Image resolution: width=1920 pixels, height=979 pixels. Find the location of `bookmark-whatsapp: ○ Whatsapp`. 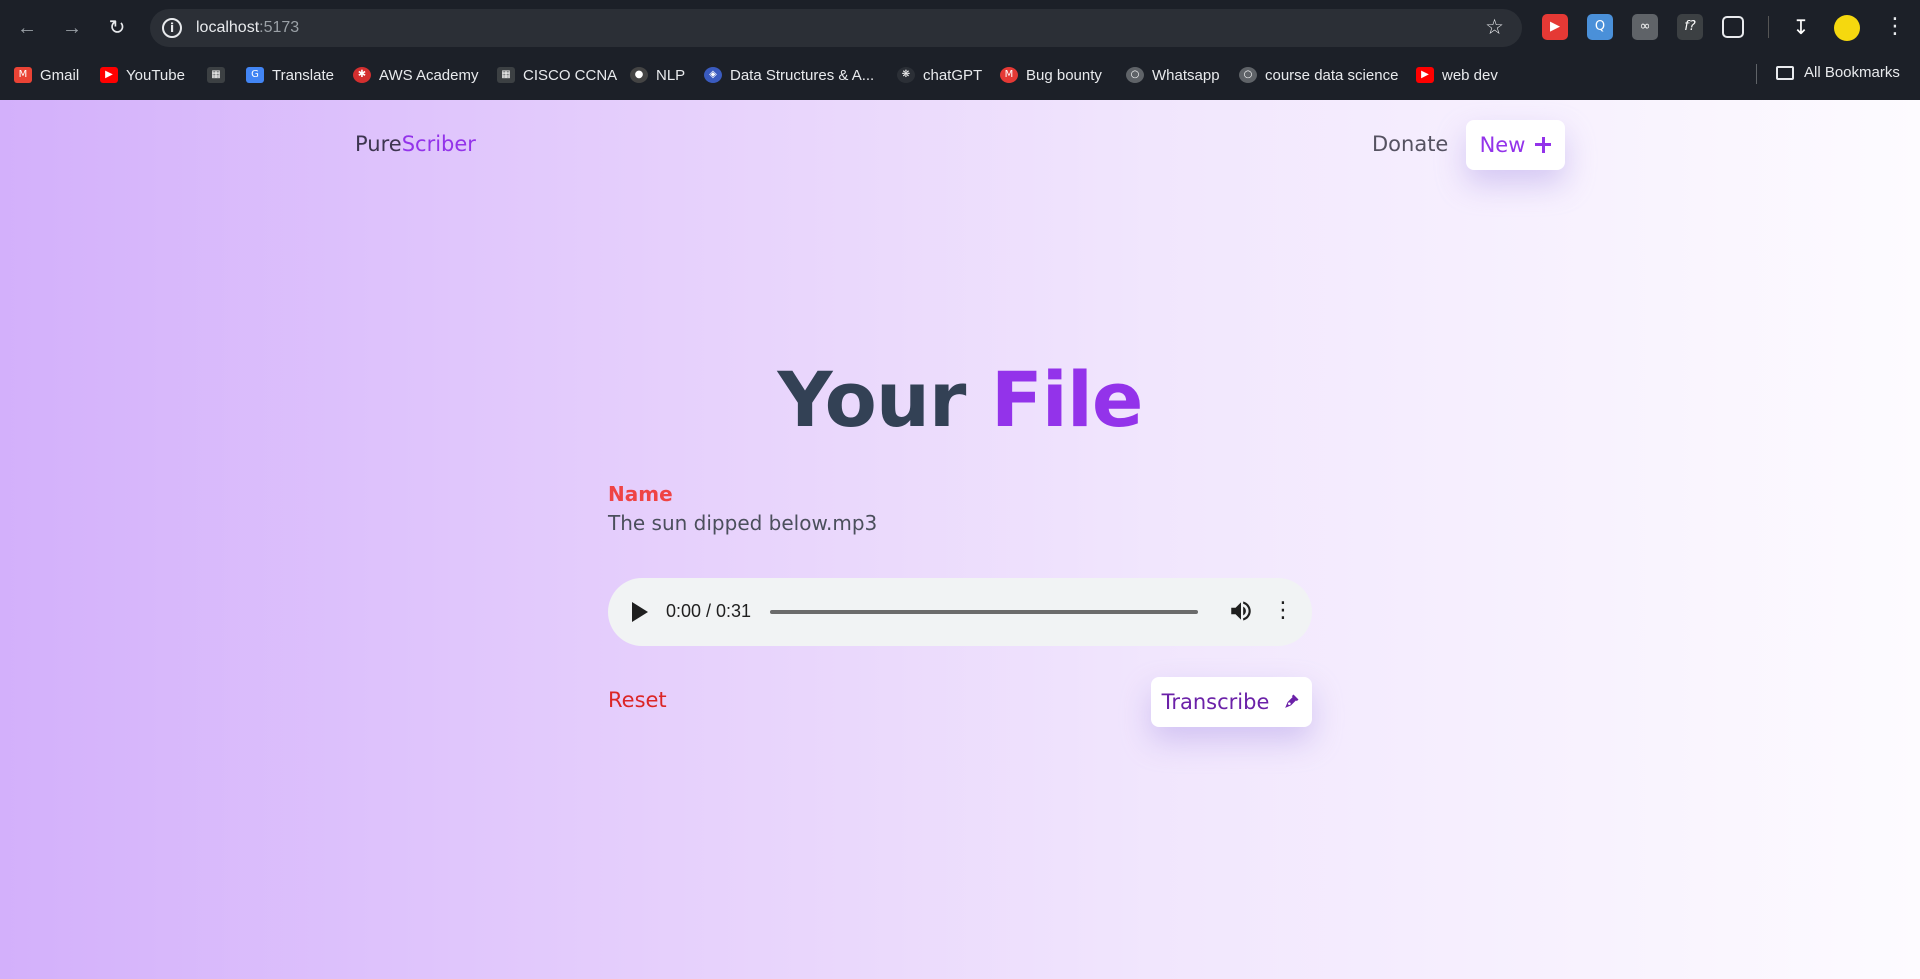

bookmark-whatsapp: ○ Whatsapp is located at coordinates (1173, 75).